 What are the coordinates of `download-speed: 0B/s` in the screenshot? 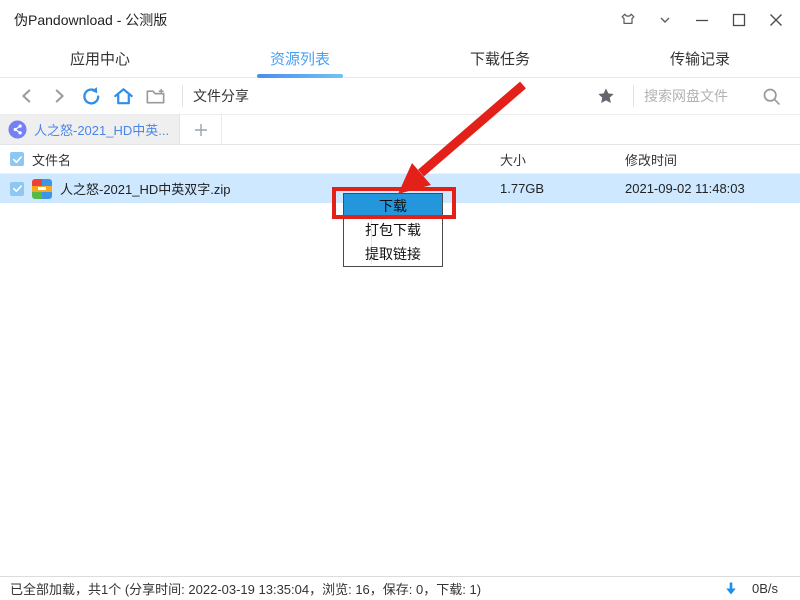 It's located at (764, 588).